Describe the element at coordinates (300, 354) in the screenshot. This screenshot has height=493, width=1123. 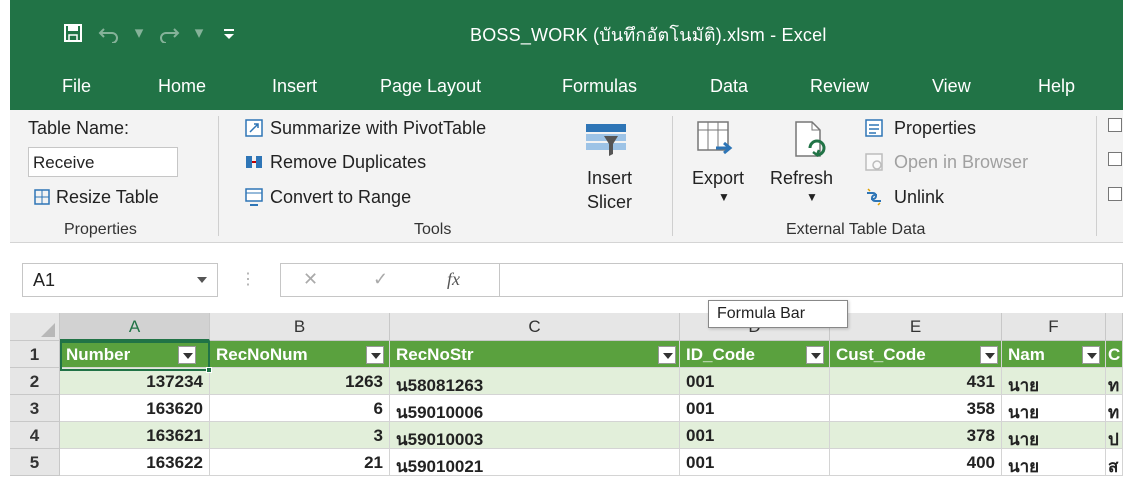
I see `table-header-cell: RecNoNum` at that location.